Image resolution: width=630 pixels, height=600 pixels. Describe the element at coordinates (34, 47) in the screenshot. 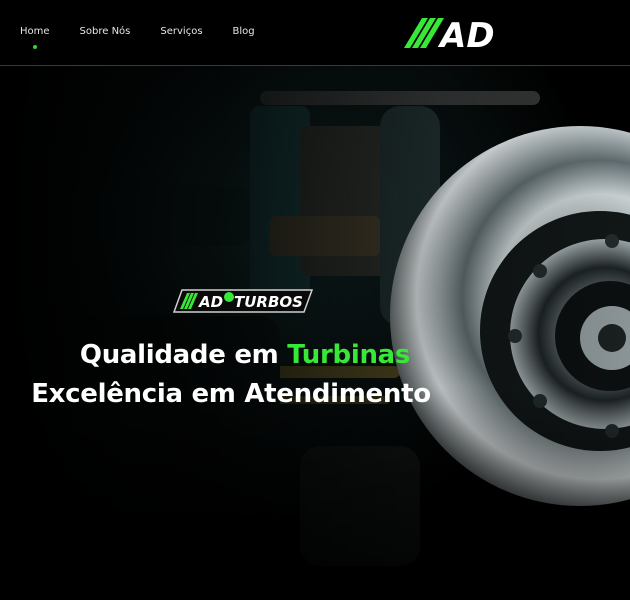

I see `active-indicator-dot` at that location.